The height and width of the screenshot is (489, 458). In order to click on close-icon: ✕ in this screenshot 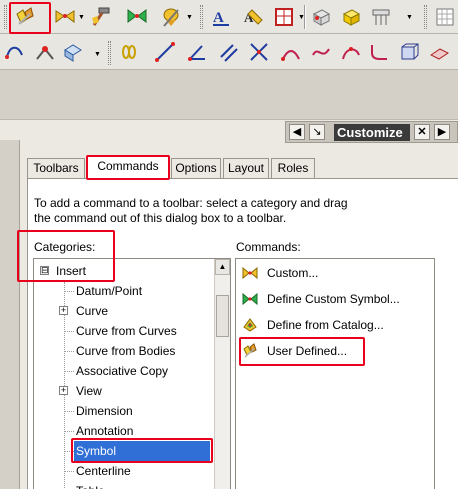, I will do `click(422, 132)`.